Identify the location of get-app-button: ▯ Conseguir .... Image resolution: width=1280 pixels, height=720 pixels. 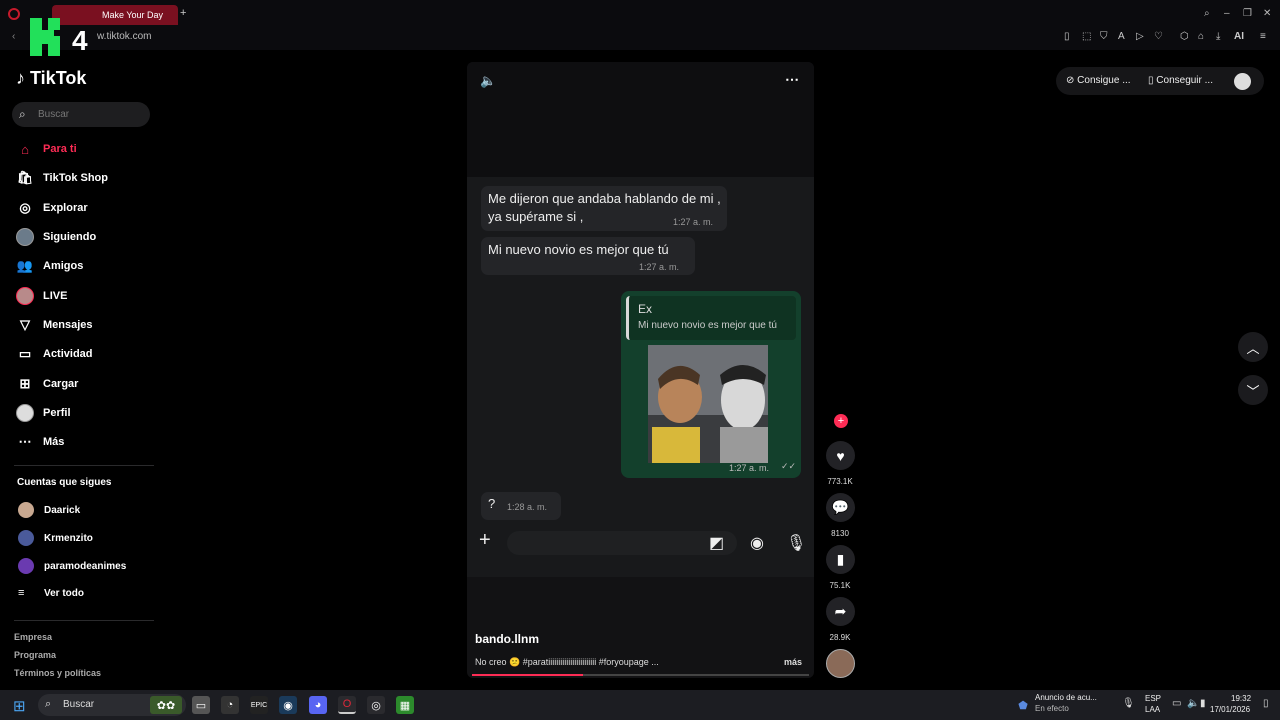
(1180, 80).